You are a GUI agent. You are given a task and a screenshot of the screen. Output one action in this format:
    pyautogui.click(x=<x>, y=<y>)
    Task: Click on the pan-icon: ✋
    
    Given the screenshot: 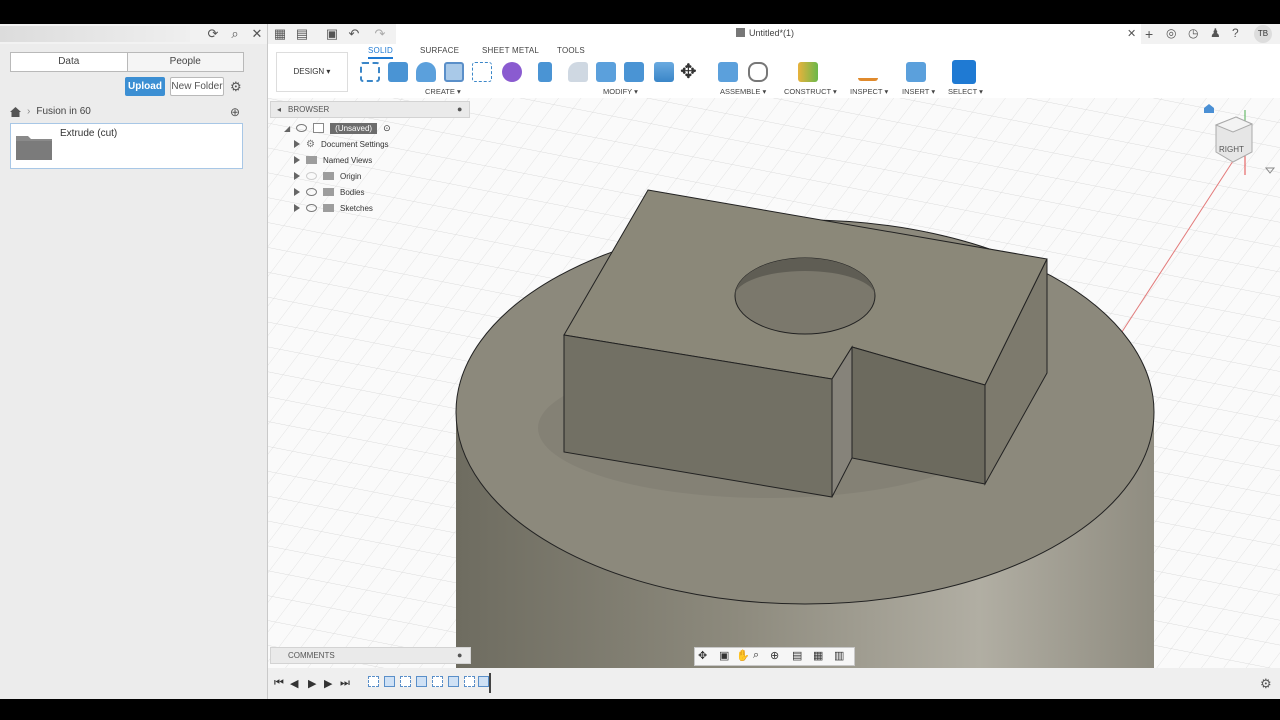 What is the action you would take?
    pyautogui.click(x=743, y=655)
    